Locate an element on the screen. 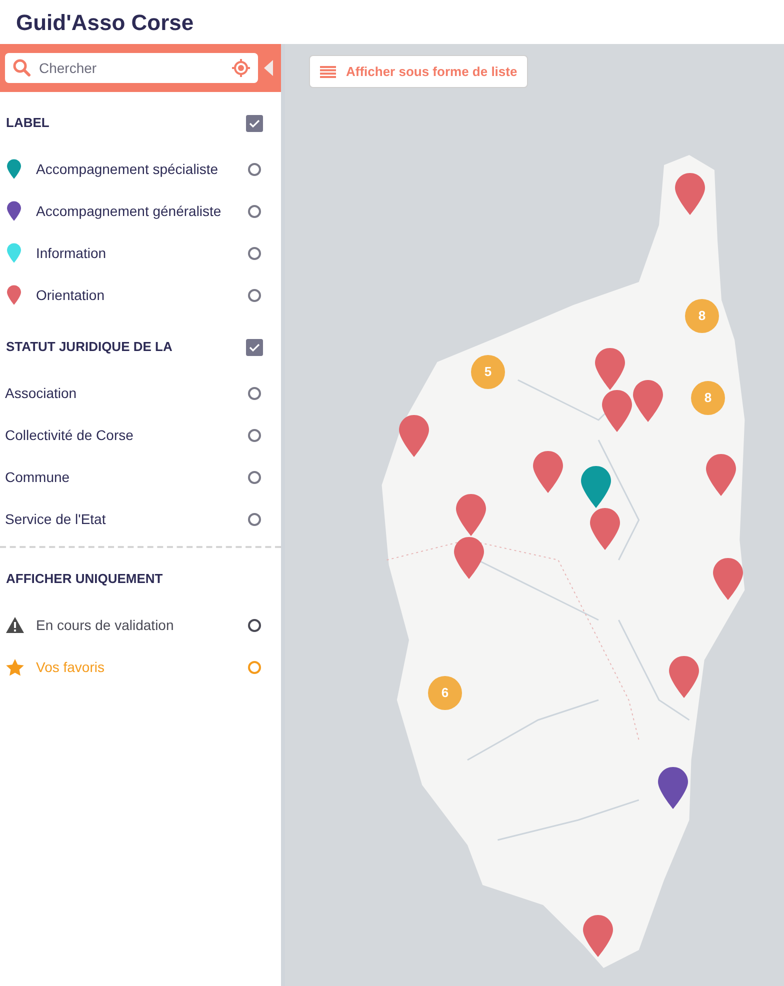  filter-label: En cours de validation is located at coordinates (105, 625).